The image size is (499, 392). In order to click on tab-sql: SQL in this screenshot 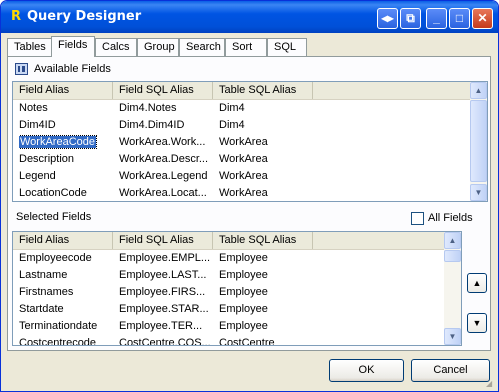, I will do `click(287, 47)`.